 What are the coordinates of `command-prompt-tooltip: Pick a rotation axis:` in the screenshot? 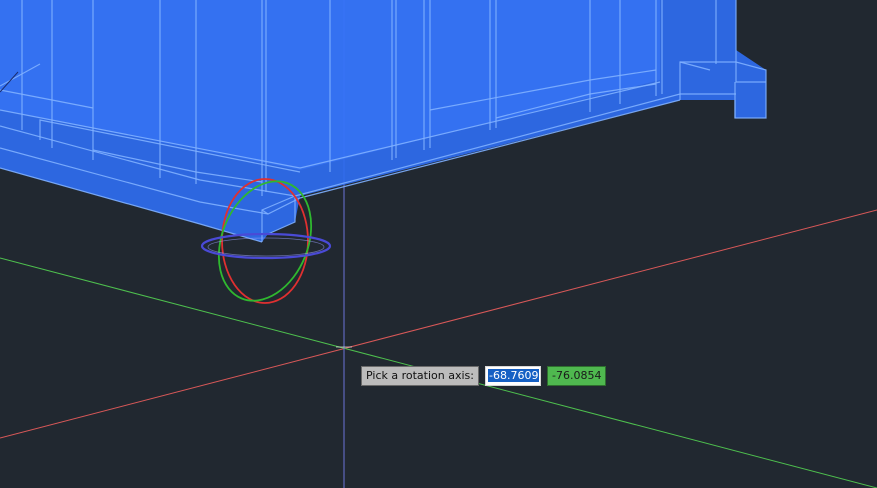 It's located at (420, 376).